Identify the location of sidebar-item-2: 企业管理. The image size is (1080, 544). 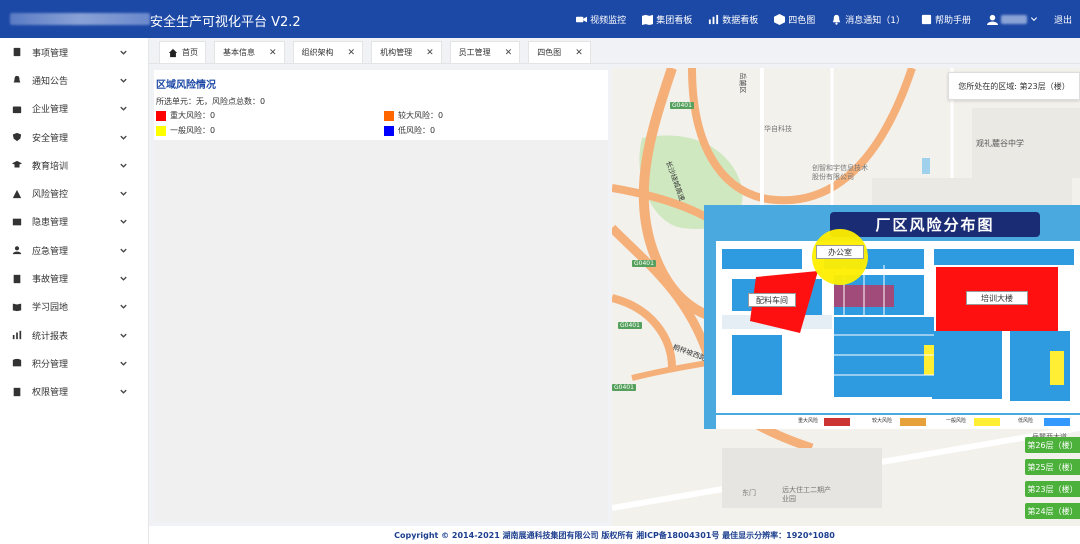
(74, 109).